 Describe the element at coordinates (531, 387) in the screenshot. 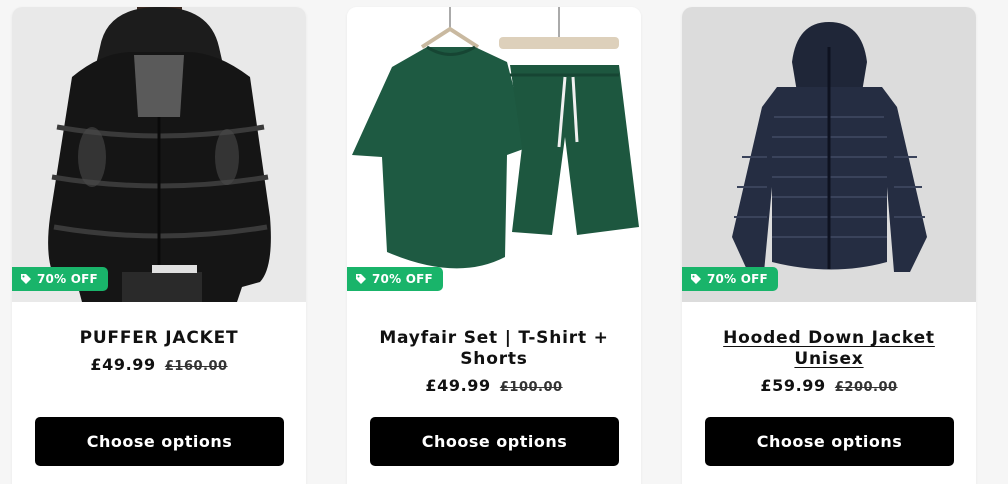

I see `compare-price: £100.00` at that location.